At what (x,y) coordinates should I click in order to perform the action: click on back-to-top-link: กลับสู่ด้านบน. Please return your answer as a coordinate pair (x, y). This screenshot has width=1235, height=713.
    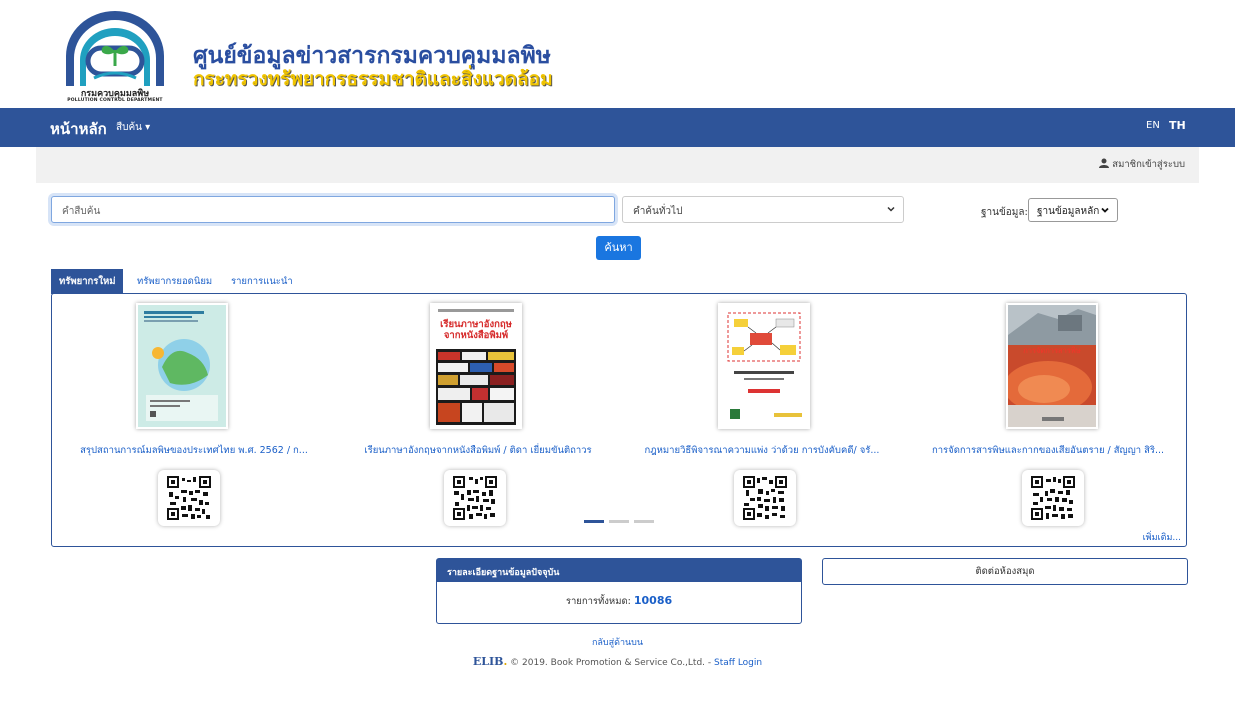
    Looking at the image, I should click on (617, 642).